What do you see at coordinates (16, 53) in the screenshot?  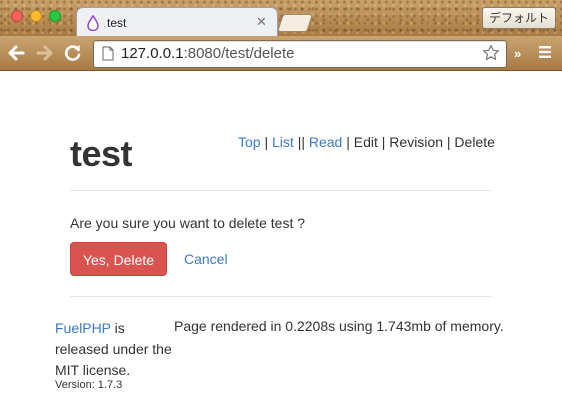 I see `back-arrow-icon` at bounding box center [16, 53].